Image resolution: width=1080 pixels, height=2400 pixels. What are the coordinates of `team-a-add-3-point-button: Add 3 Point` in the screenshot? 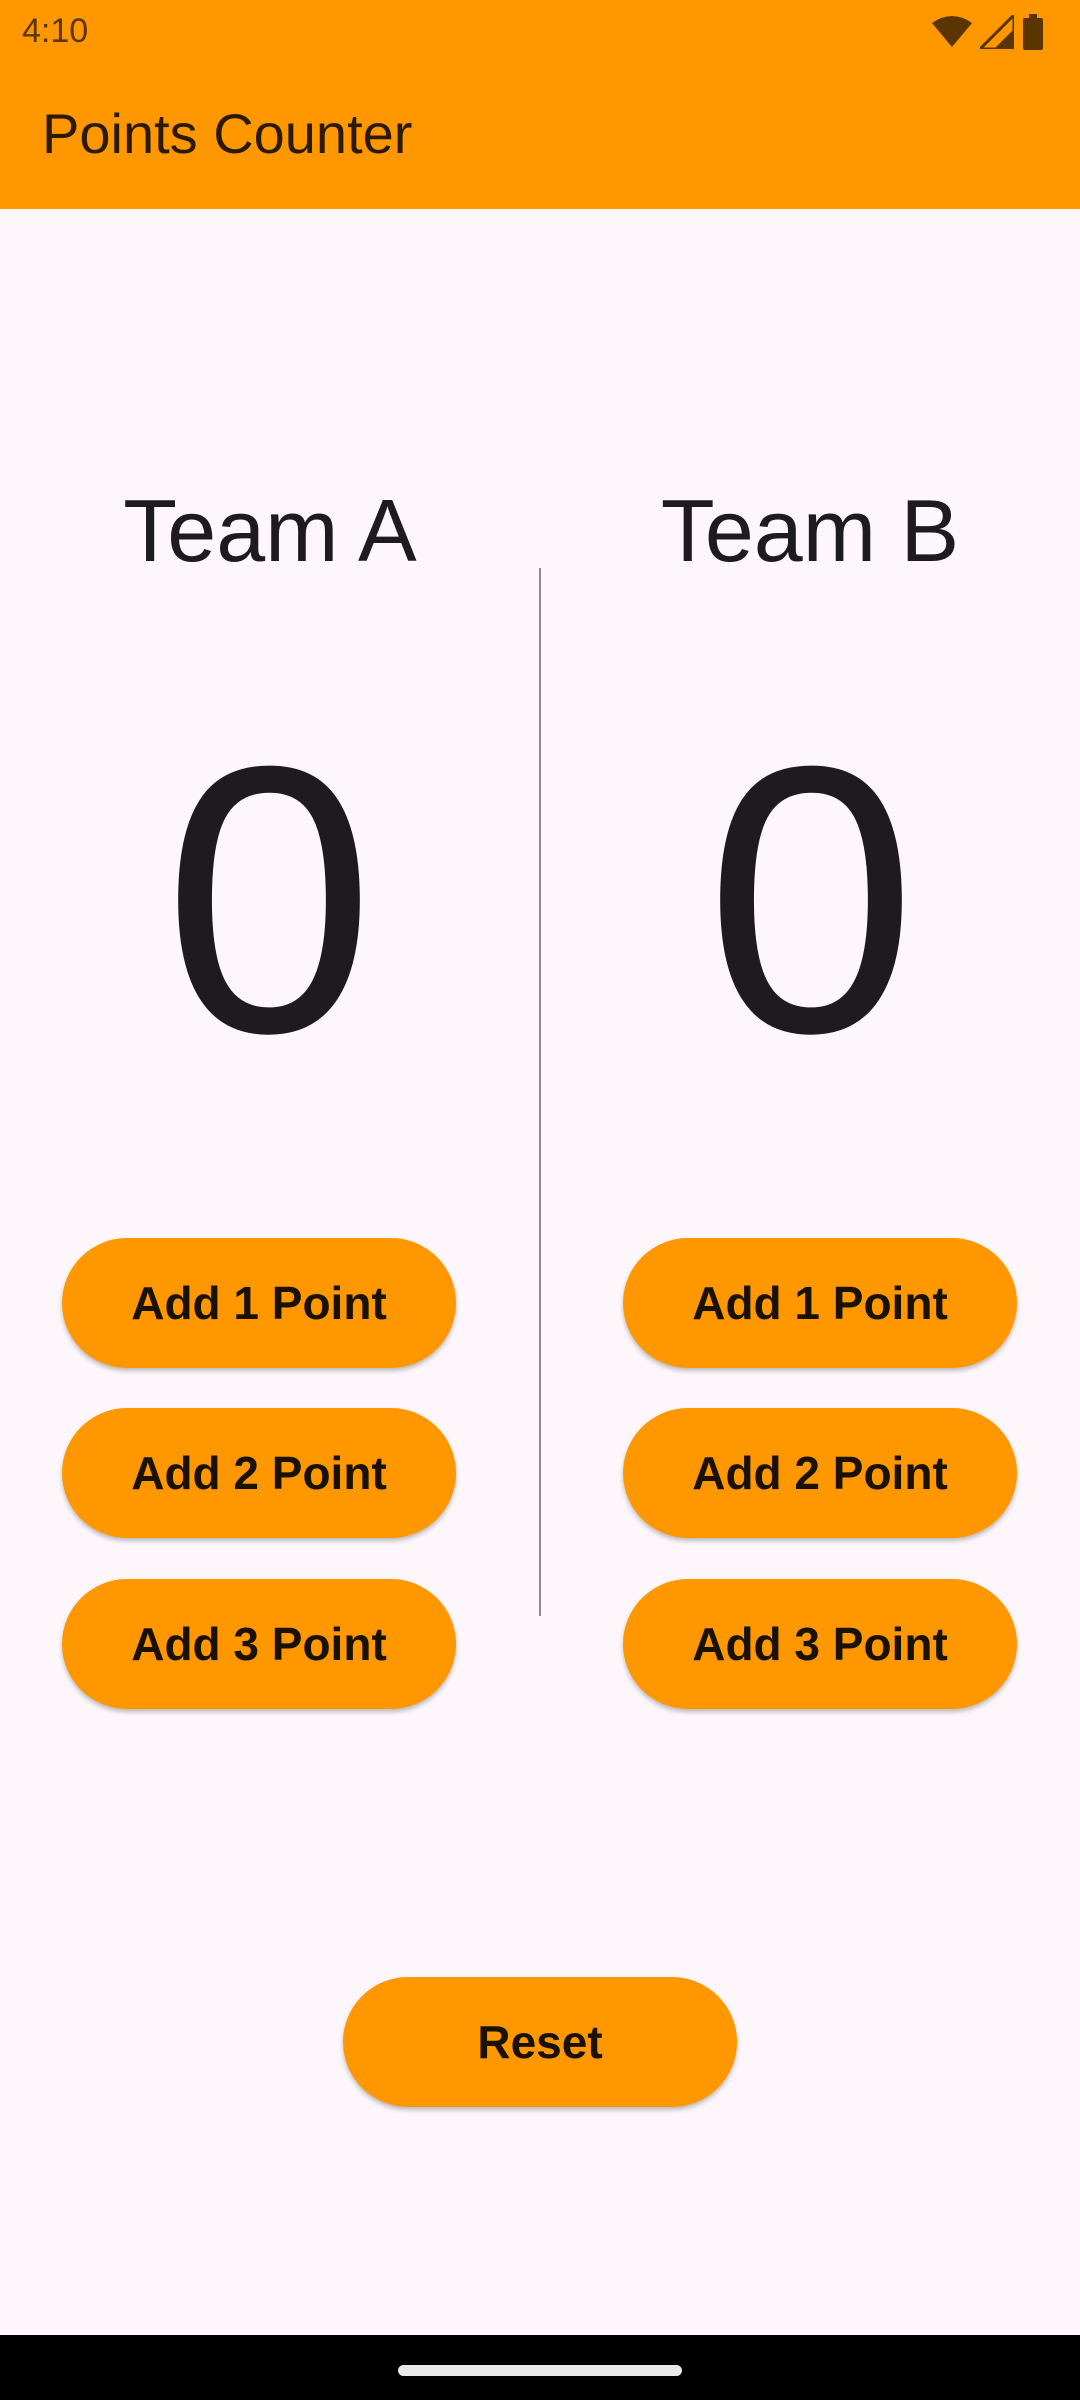 It's located at (259, 1644).